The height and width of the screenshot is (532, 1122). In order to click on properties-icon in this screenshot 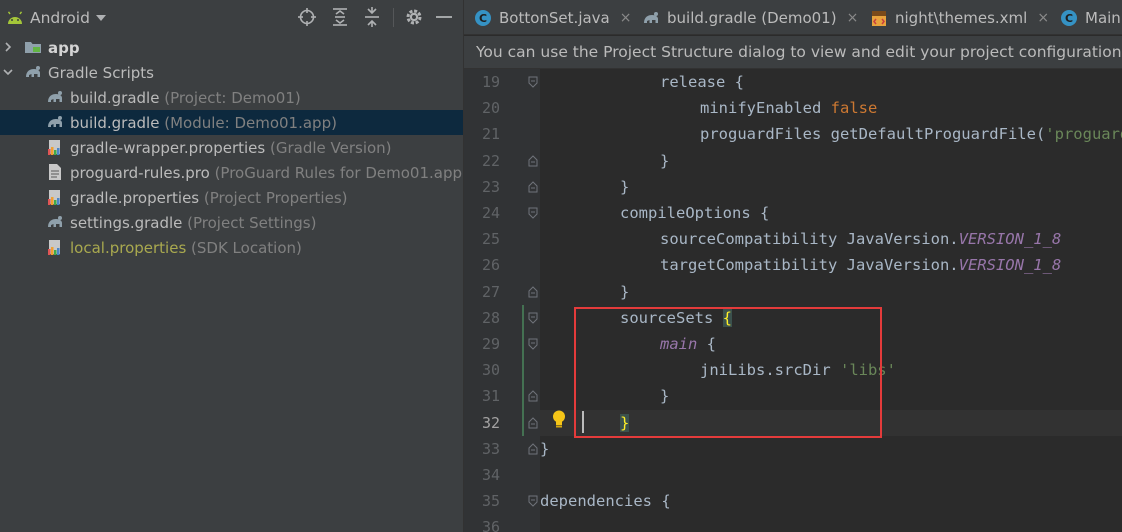, I will do `click(54, 147)`.